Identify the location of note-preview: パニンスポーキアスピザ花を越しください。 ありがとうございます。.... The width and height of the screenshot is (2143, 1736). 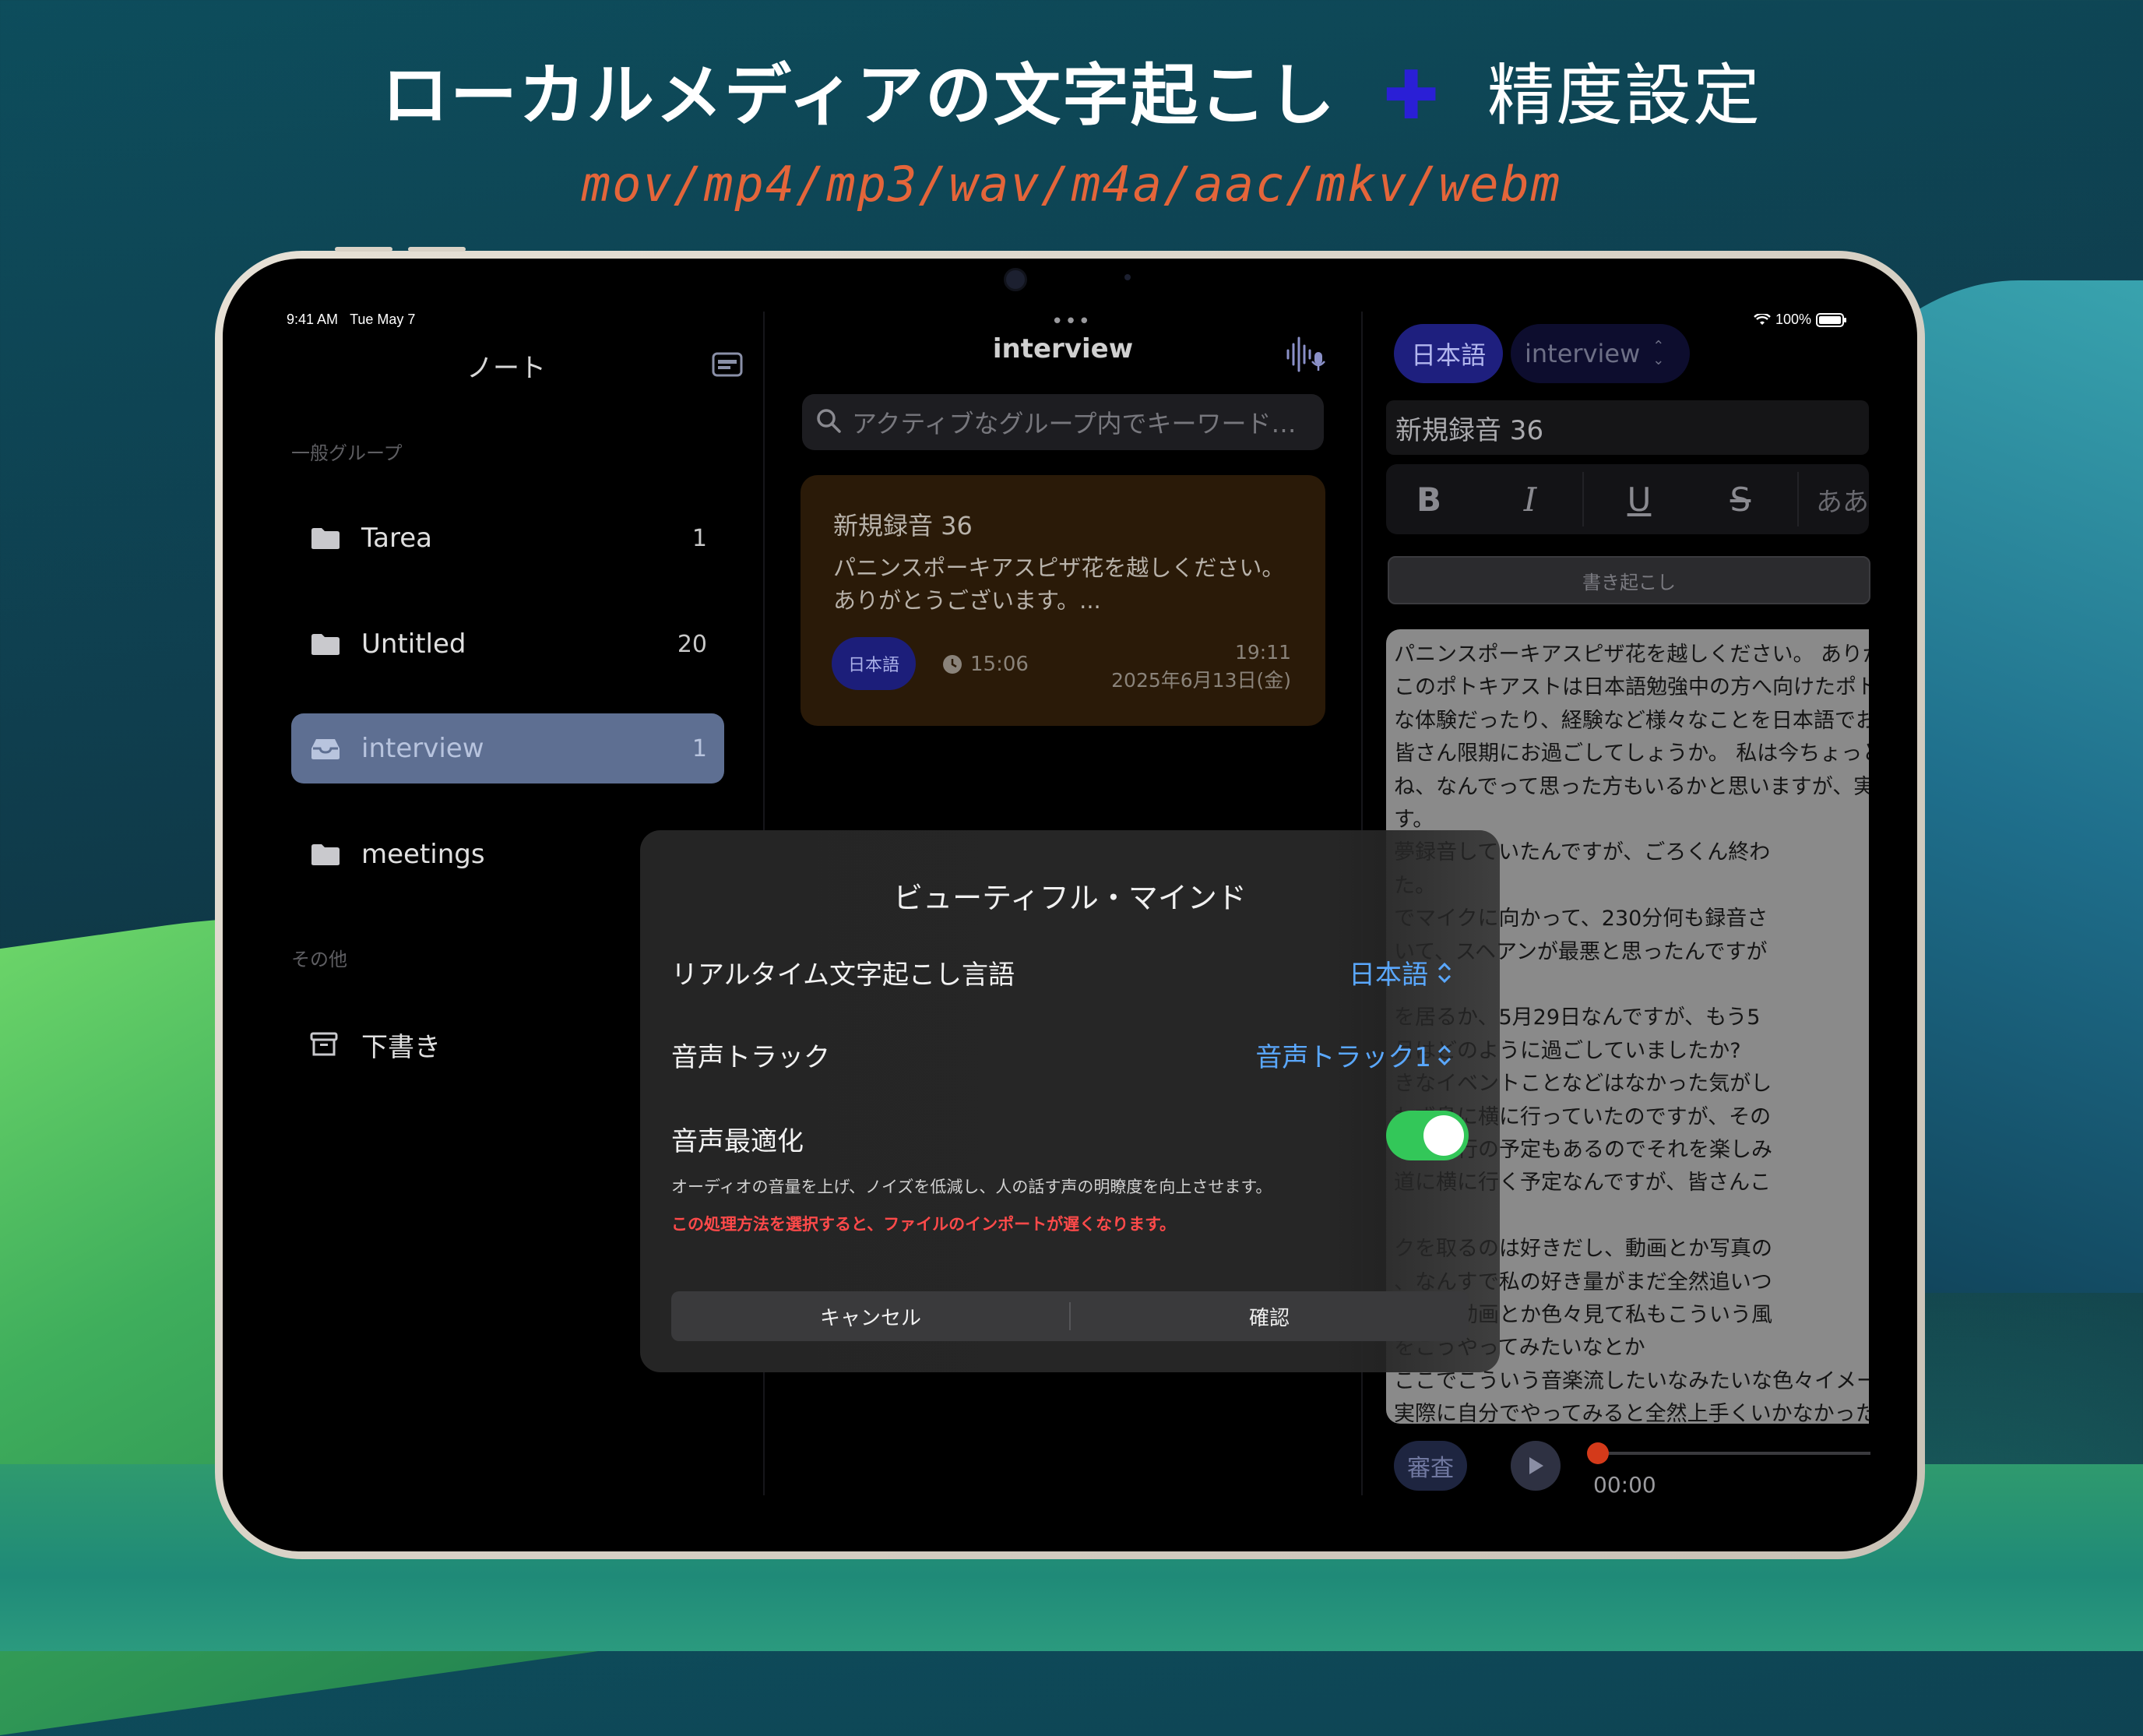
(1059, 584).